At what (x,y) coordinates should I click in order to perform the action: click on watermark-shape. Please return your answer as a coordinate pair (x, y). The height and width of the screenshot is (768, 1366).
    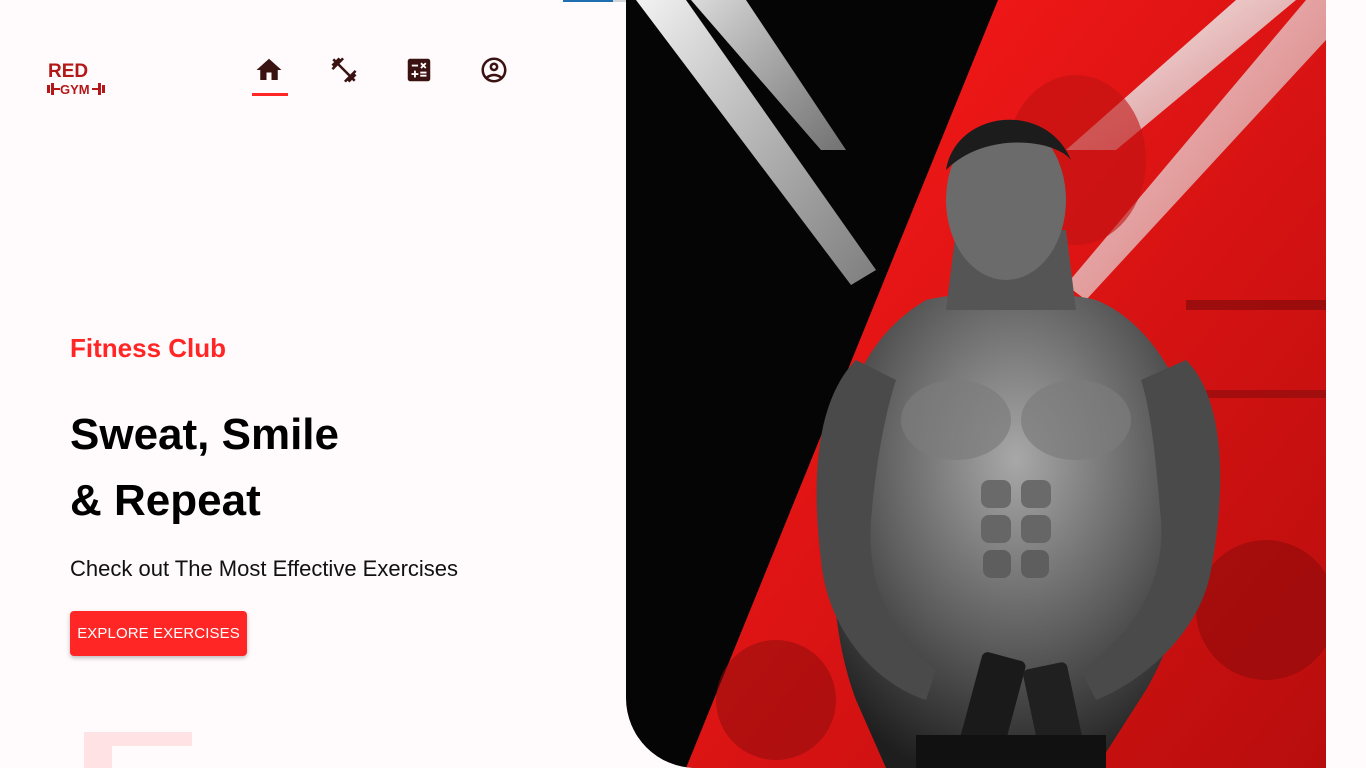
    Looking at the image, I should click on (138, 750).